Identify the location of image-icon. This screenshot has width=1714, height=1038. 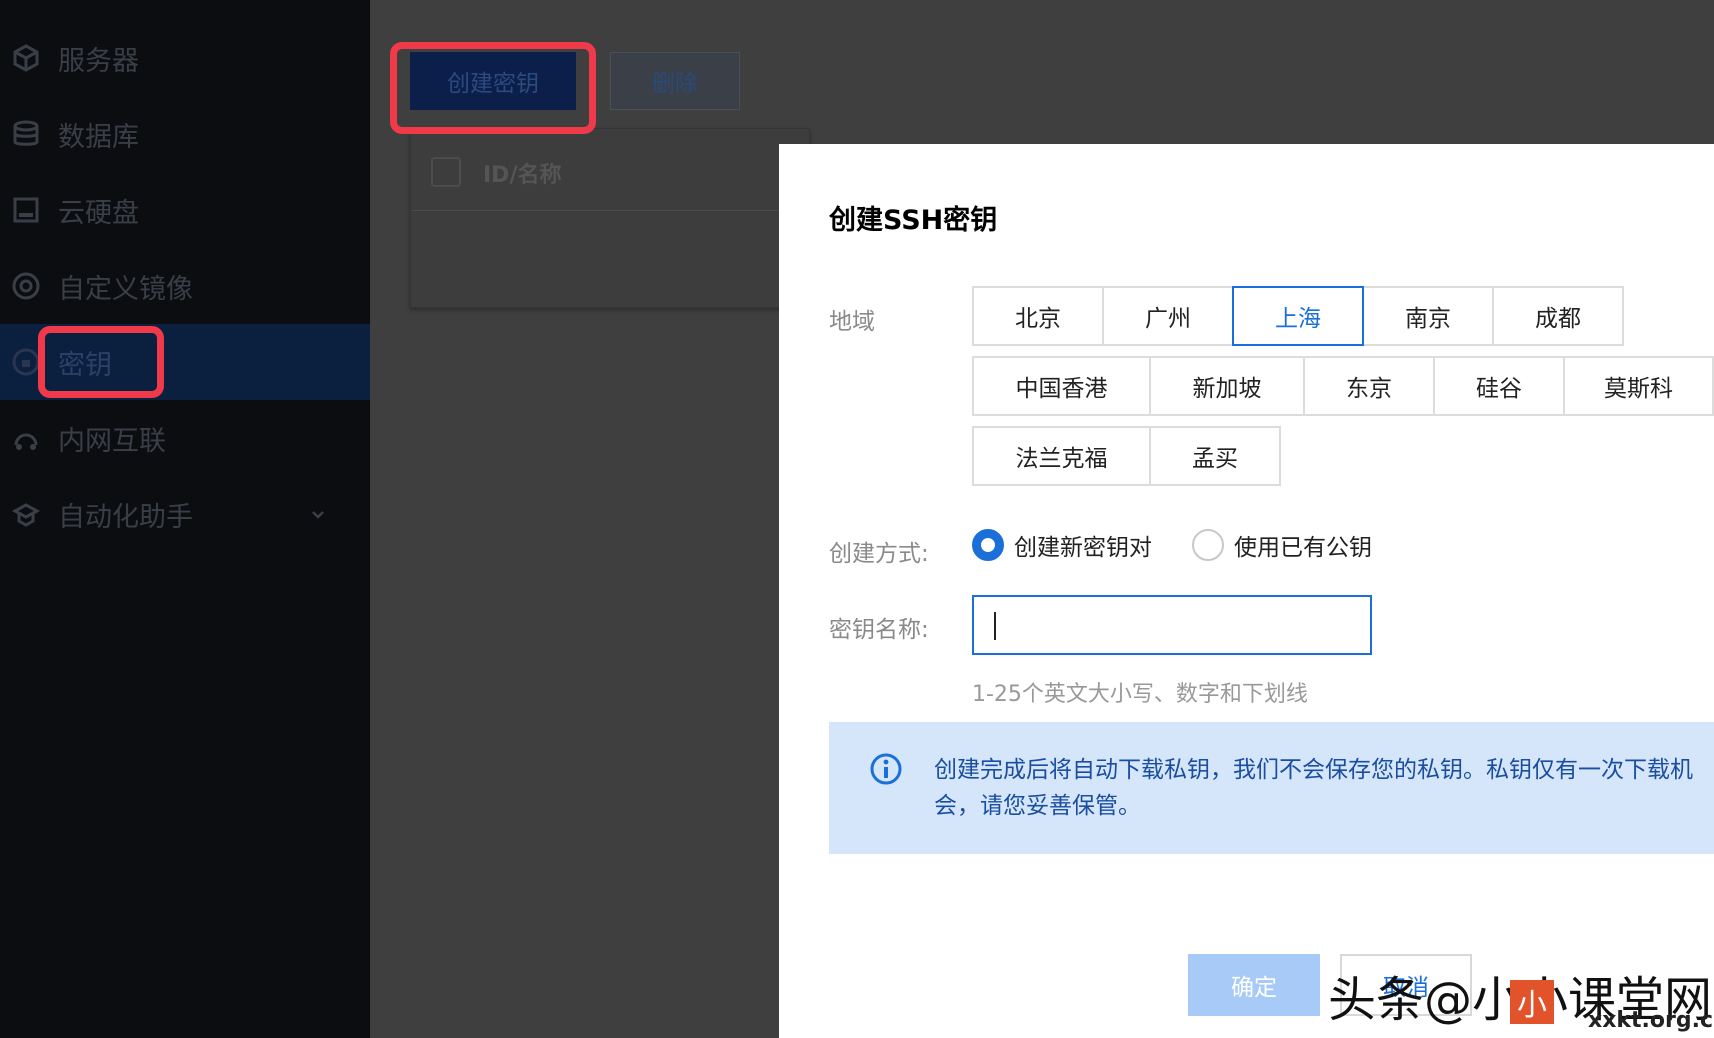
(26, 286).